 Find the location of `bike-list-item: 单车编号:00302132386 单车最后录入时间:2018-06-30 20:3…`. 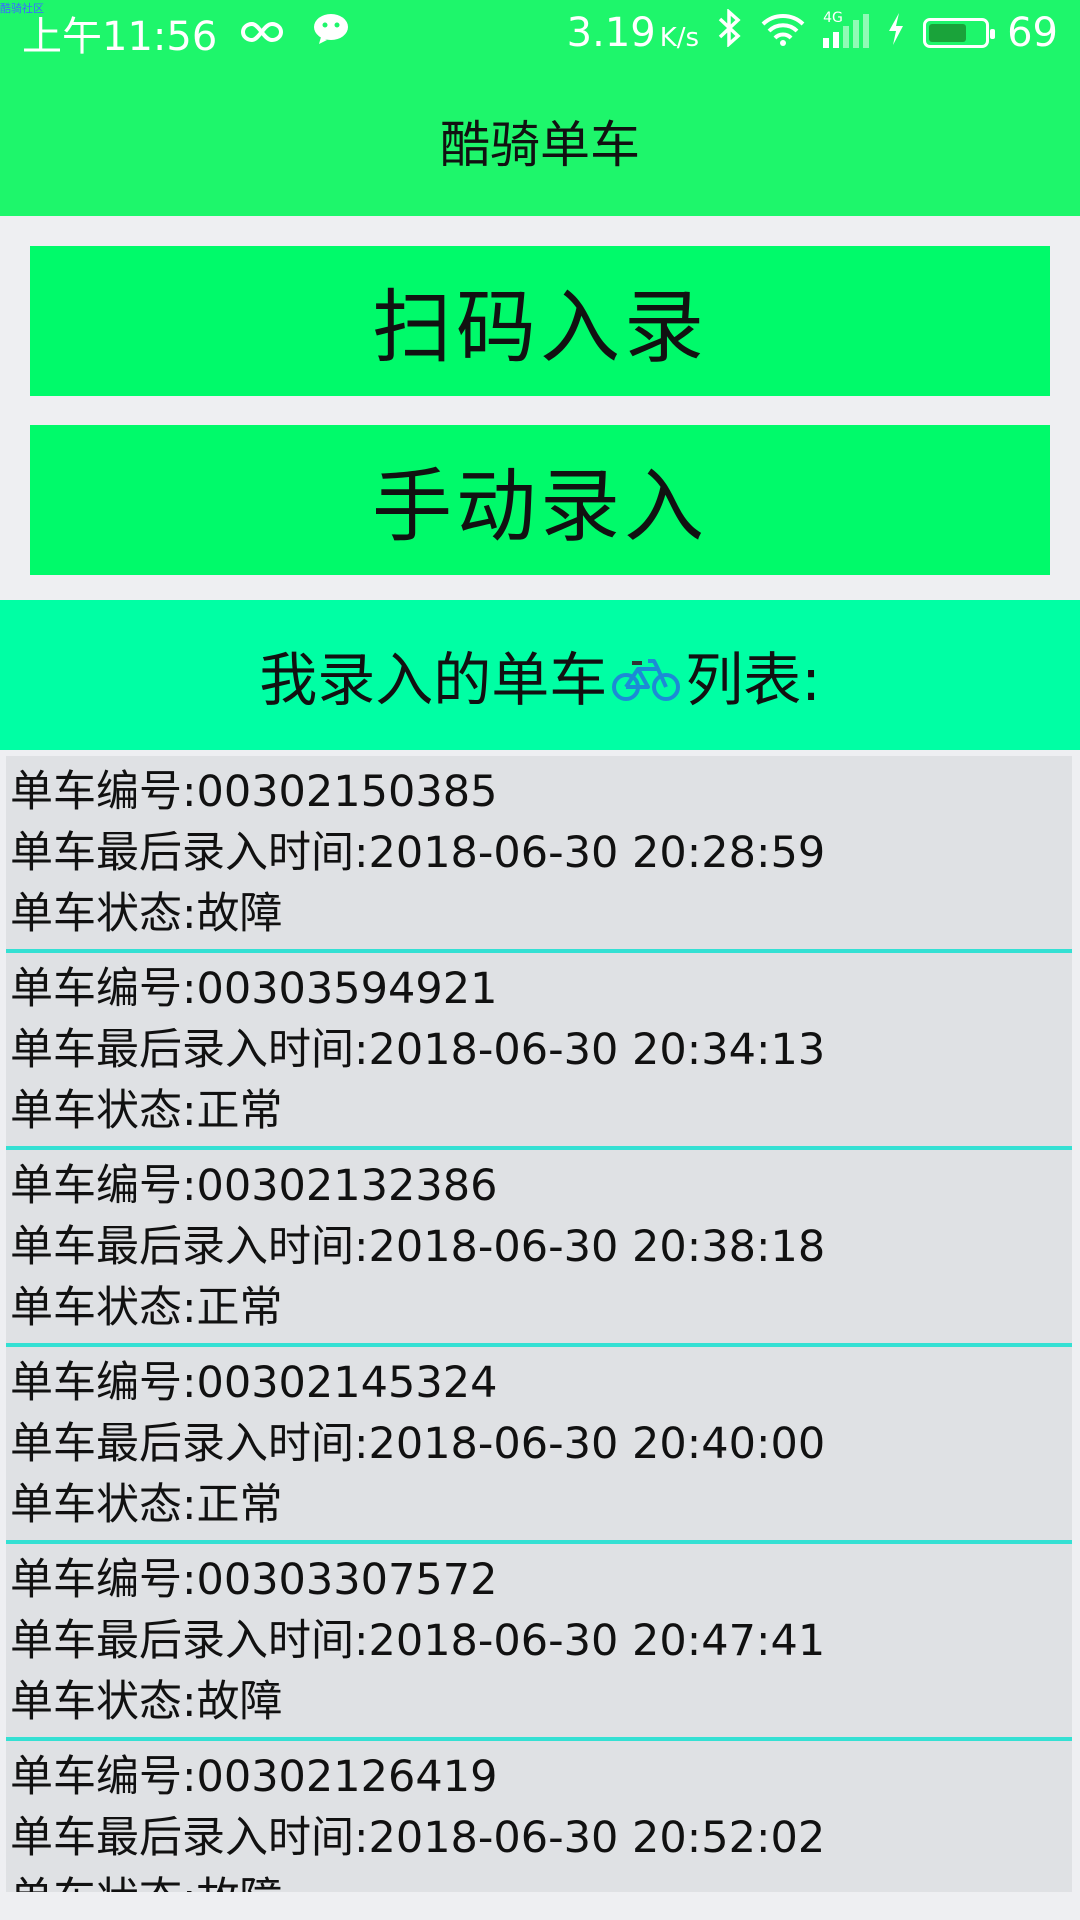

bike-list-item: 单车编号:00302132386 单车最后录入时间:2018-06-30 20:3… is located at coordinates (539, 1248).